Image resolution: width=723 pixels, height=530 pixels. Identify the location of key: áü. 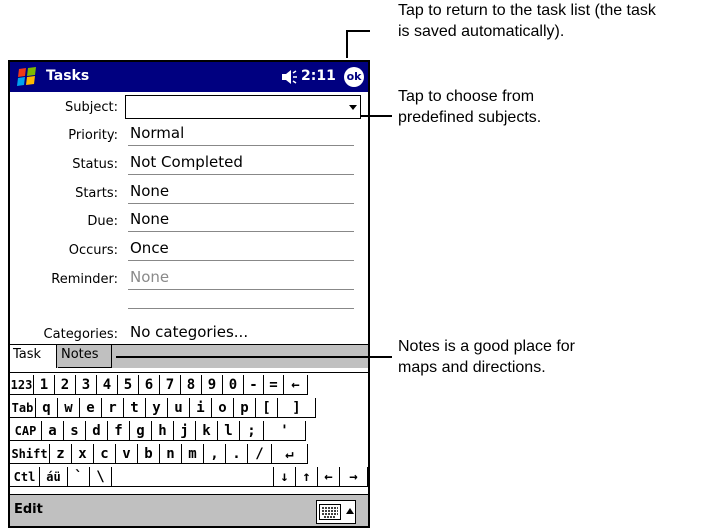
(54, 477).